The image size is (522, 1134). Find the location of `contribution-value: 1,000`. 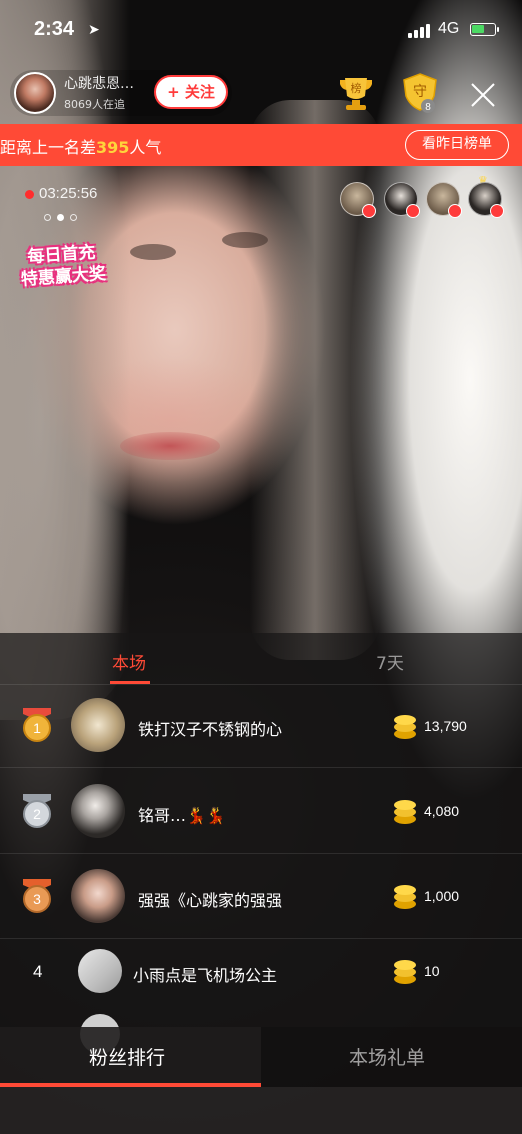

contribution-value: 1,000 is located at coordinates (442, 896).